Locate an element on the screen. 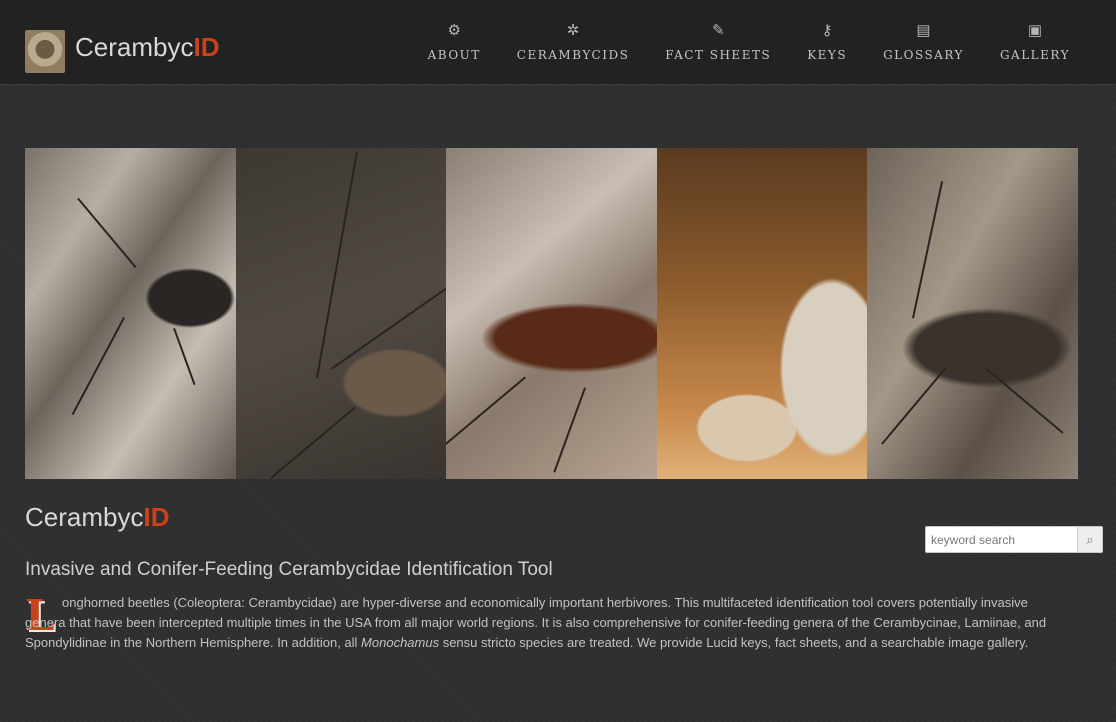 The height and width of the screenshot is (722, 1116). gears-icon: ⚙ is located at coordinates (454, 30).